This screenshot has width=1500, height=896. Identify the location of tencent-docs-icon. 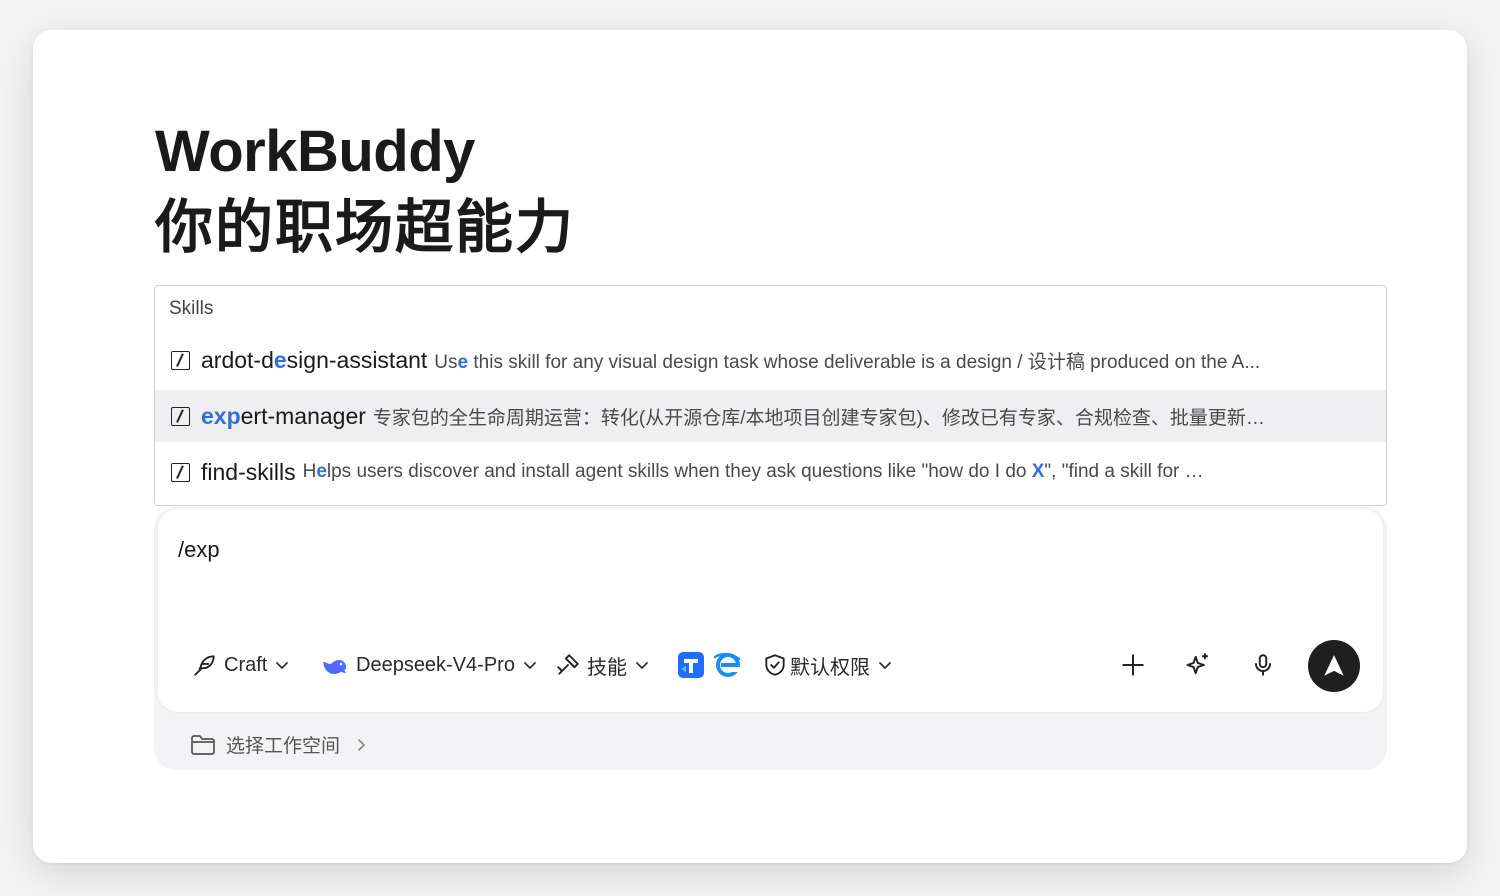
(691, 665).